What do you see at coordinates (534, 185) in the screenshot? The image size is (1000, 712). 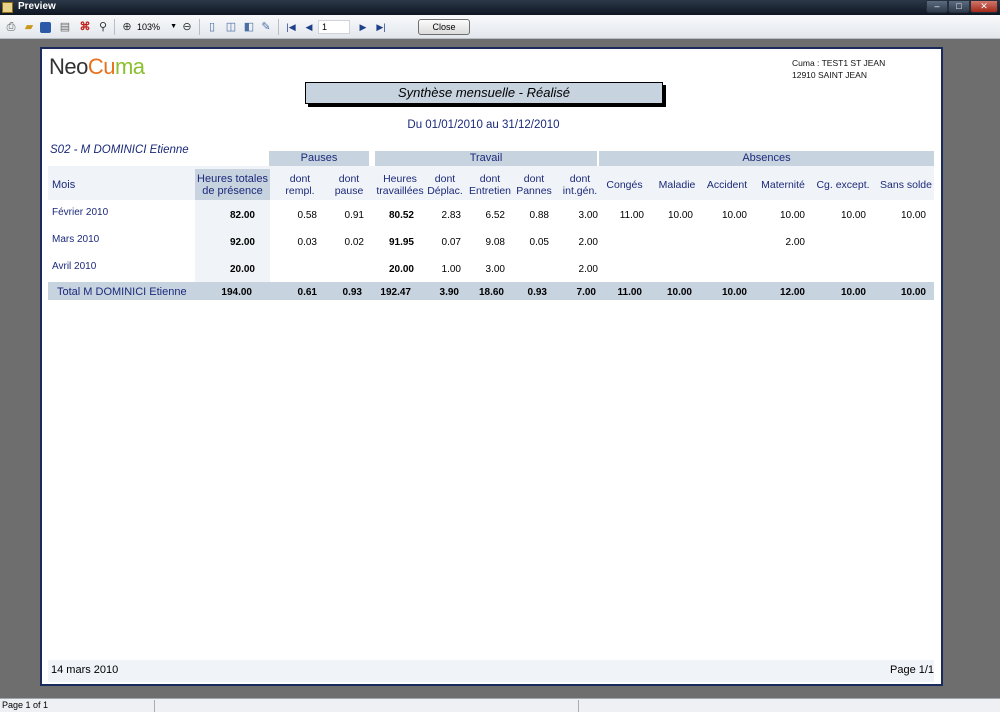 I see `header-dont-pannes: dont Pannes` at bounding box center [534, 185].